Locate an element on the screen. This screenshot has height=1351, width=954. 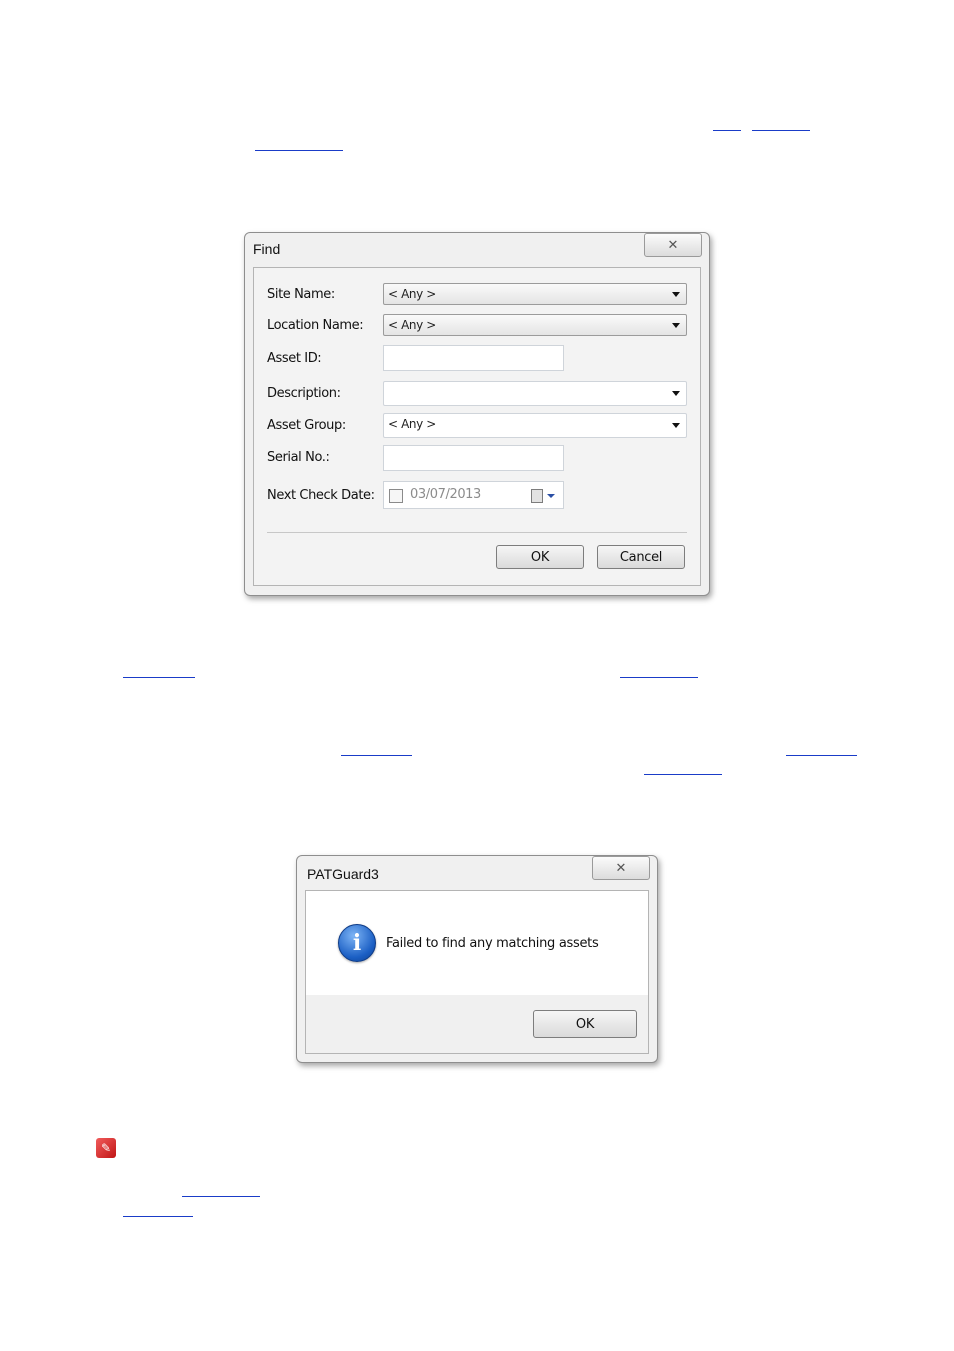
site-name-select: < Any > is located at coordinates (535, 294).